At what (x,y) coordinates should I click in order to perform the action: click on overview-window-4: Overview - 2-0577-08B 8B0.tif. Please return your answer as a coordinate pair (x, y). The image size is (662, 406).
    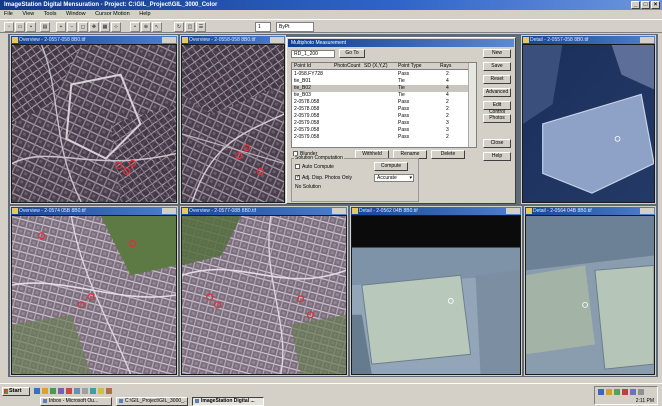
    Looking at the image, I should click on (264, 291).